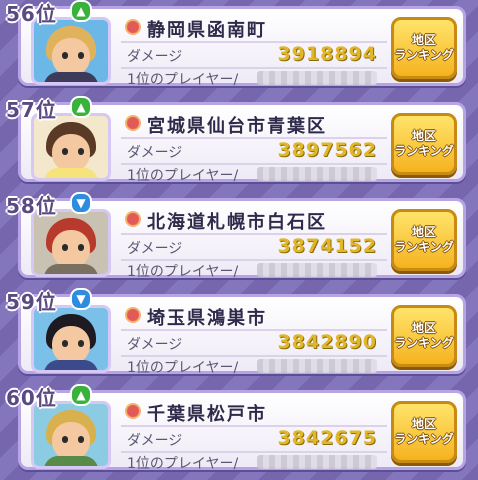  What do you see at coordinates (254, 440) in the screenshot?
I see `damage-row: ダメージ 3842675` at bounding box center [254, 440].